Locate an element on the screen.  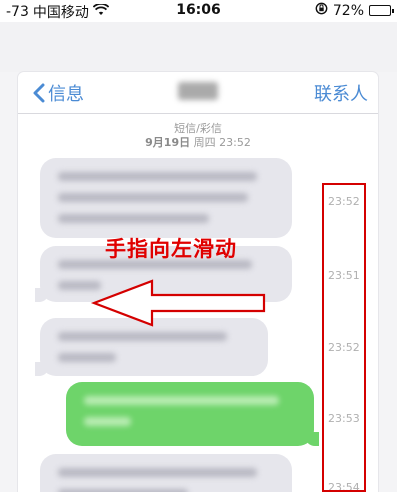
swipe-hint-text: 手指向左滑动 is located at coordinates (171, 249).